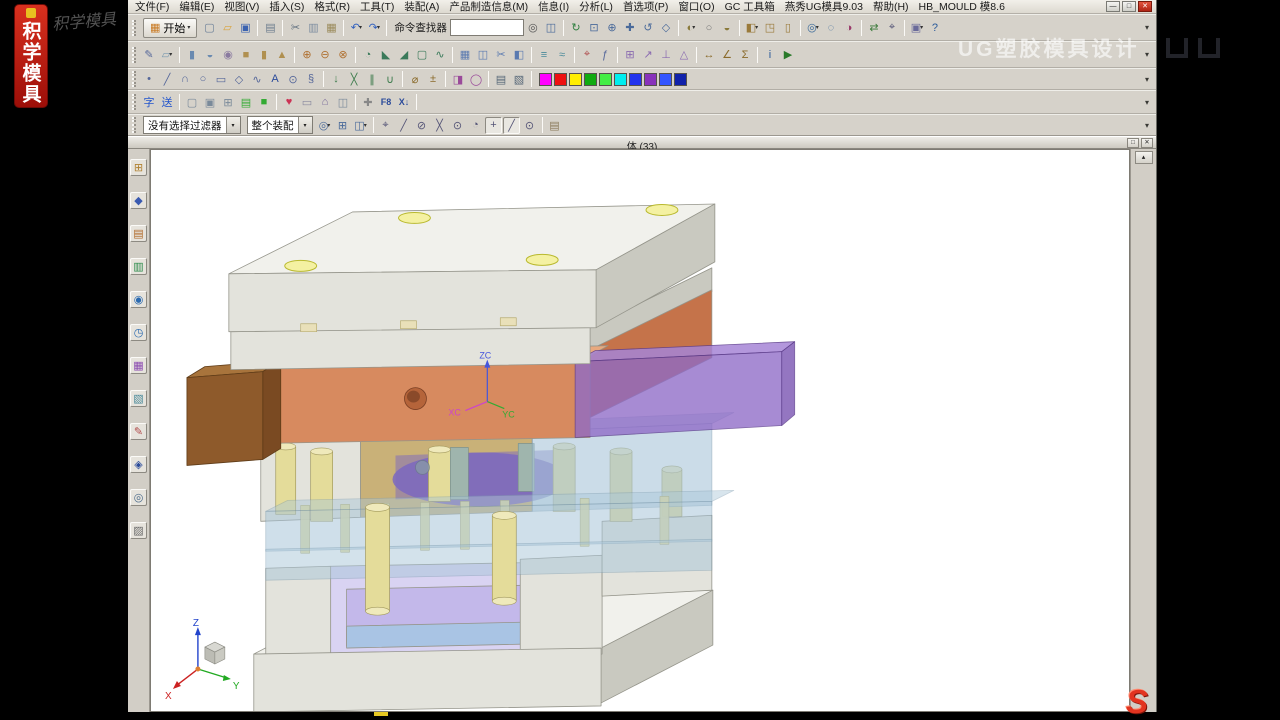  I want to click on arc-icon: ∩, so click(185, 79).